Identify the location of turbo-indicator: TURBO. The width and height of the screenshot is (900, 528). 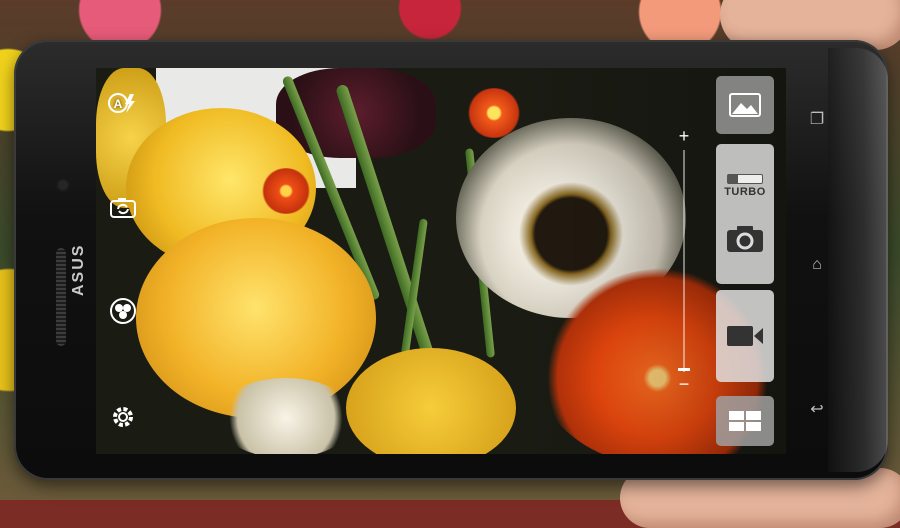
(745, 186).